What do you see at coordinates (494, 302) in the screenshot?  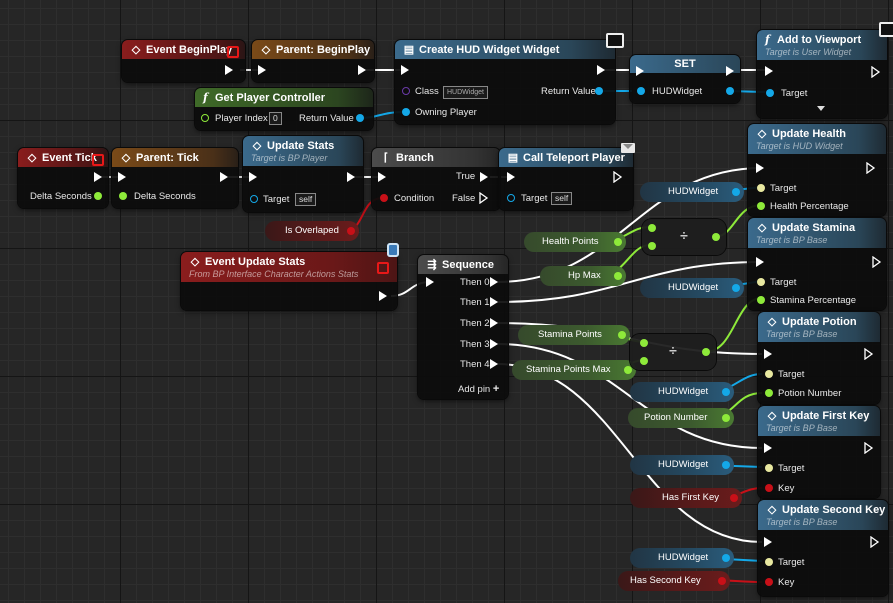 I see `then-1-pin` at bounding box center [494, 302].